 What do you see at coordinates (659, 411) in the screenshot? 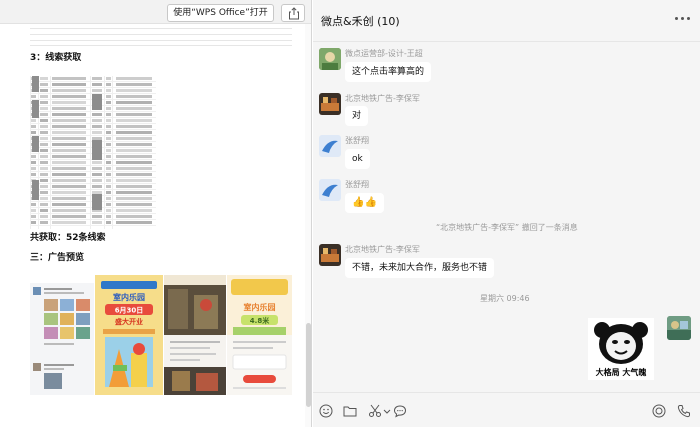
I see `video-call-icon` at bounding box center [659, 411].